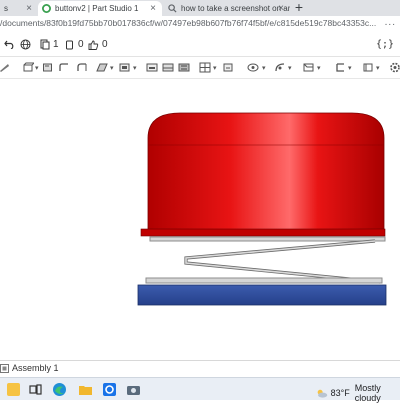  I want to click on browser-tab-previous: s ×, so click(19, 8).